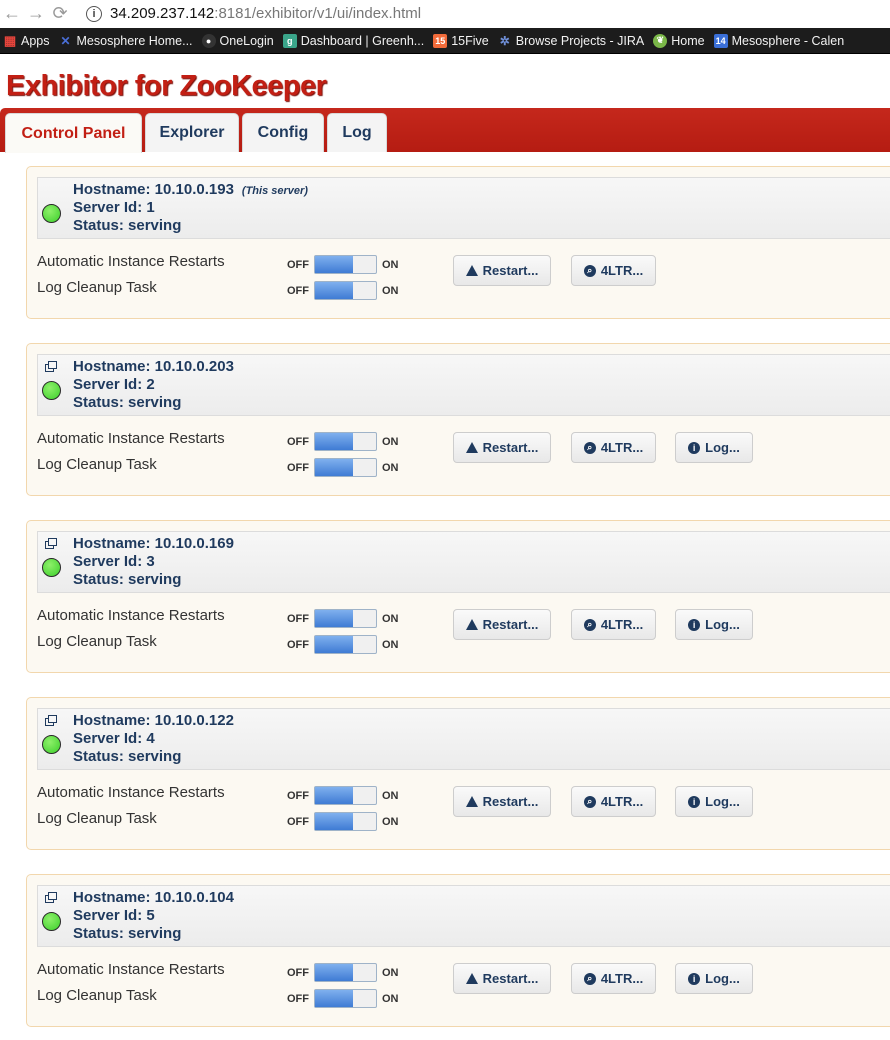 The image size is (890, 1040). I want to click on server-id: Server Id: 1, so click(114, 207).